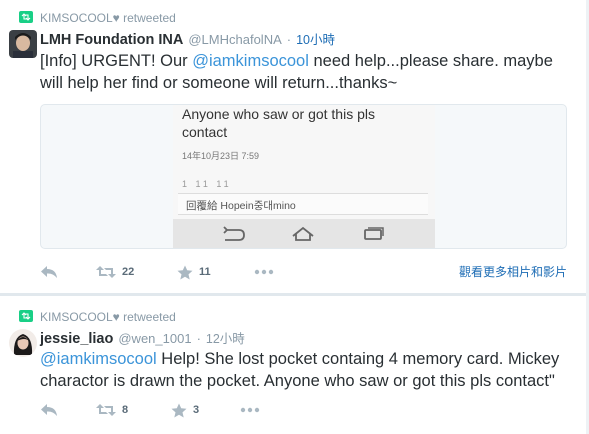 The height and width of the screenshot is (434, 589). Describe the element at coordinates (194, 272) in the screenshot. I see `favorite-button: 11` at that location.